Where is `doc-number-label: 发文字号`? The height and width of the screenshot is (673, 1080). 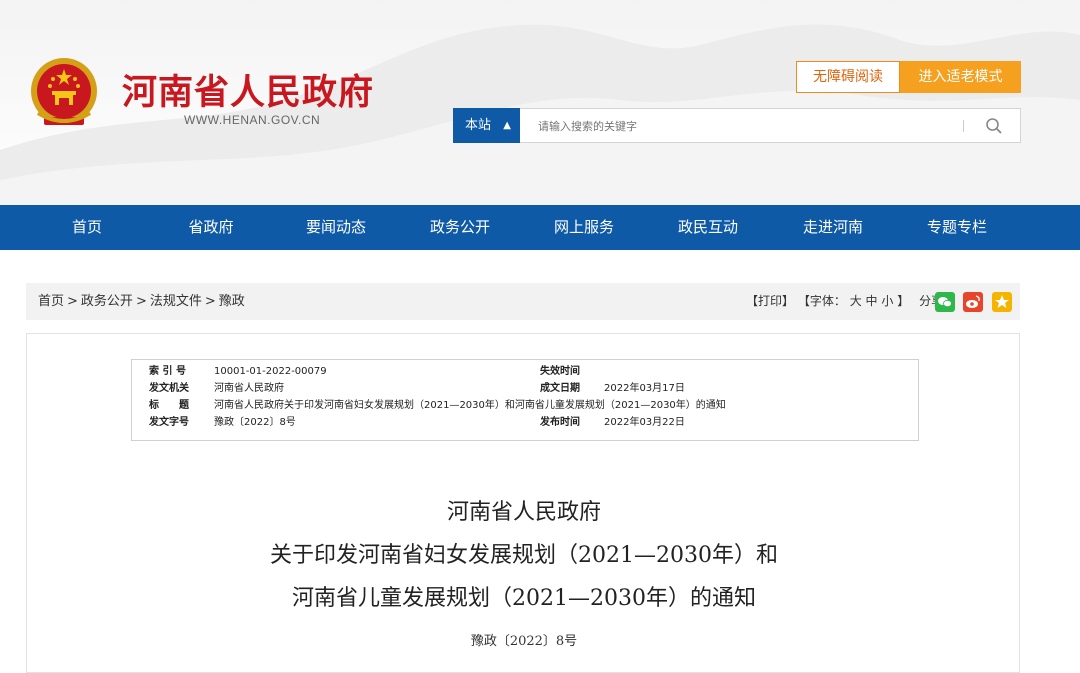 doc-number-label: 发文字号 is located at coordinates (169, 422).